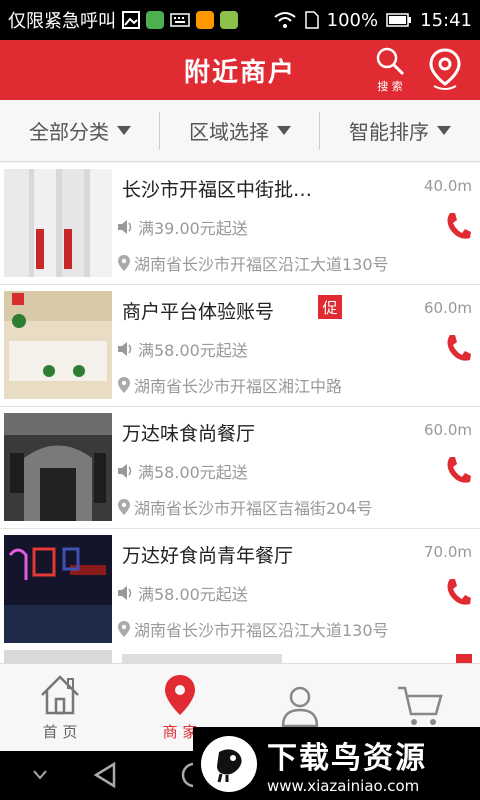 The height and width of the screenshot is (800, 480). What do you see at coordinates (180, 20) in the screenshot?
I see `keyboard-icon` at bounding box center [180, 20].